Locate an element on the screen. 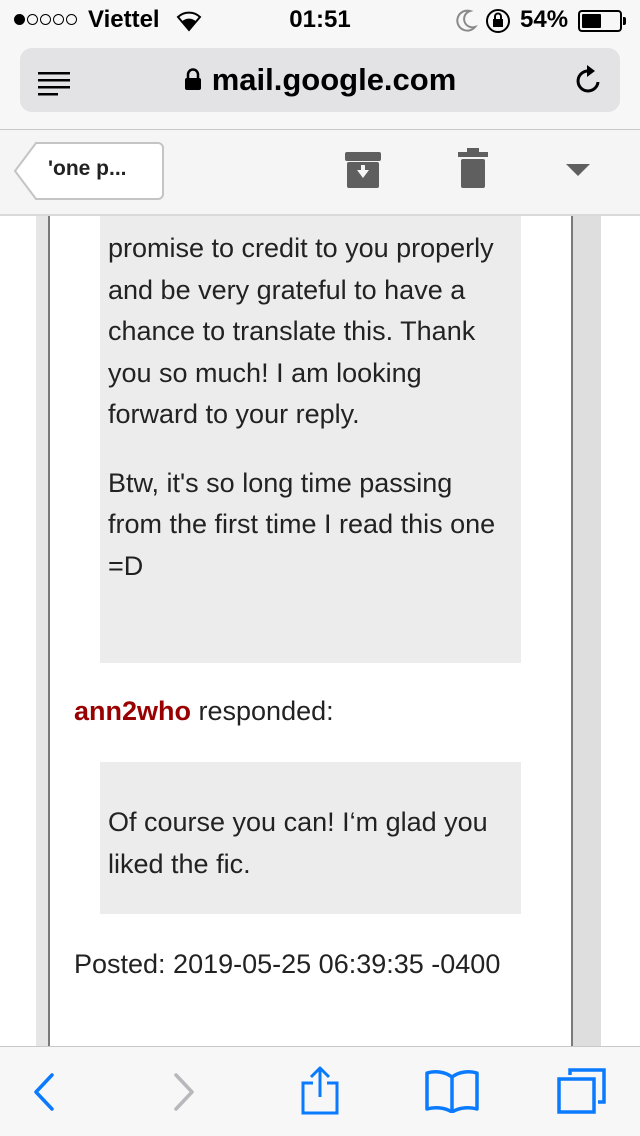 The height and width of the screenshot is (1136, 640). quote-cut-line is located at coordinates (310, 222).